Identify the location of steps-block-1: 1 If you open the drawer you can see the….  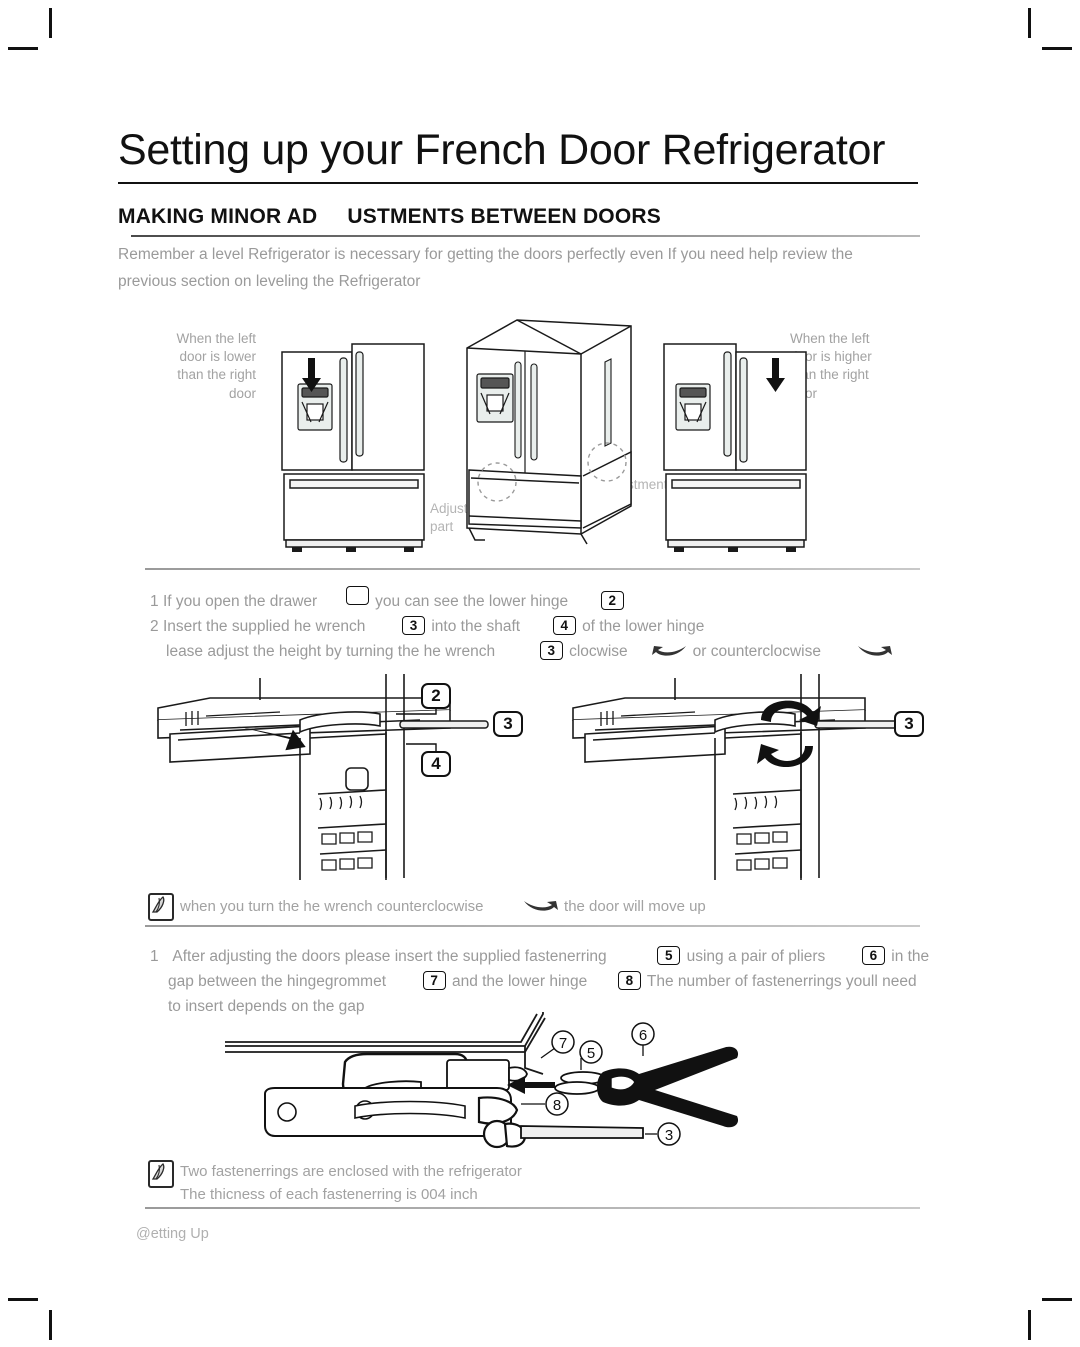
(522, 625).